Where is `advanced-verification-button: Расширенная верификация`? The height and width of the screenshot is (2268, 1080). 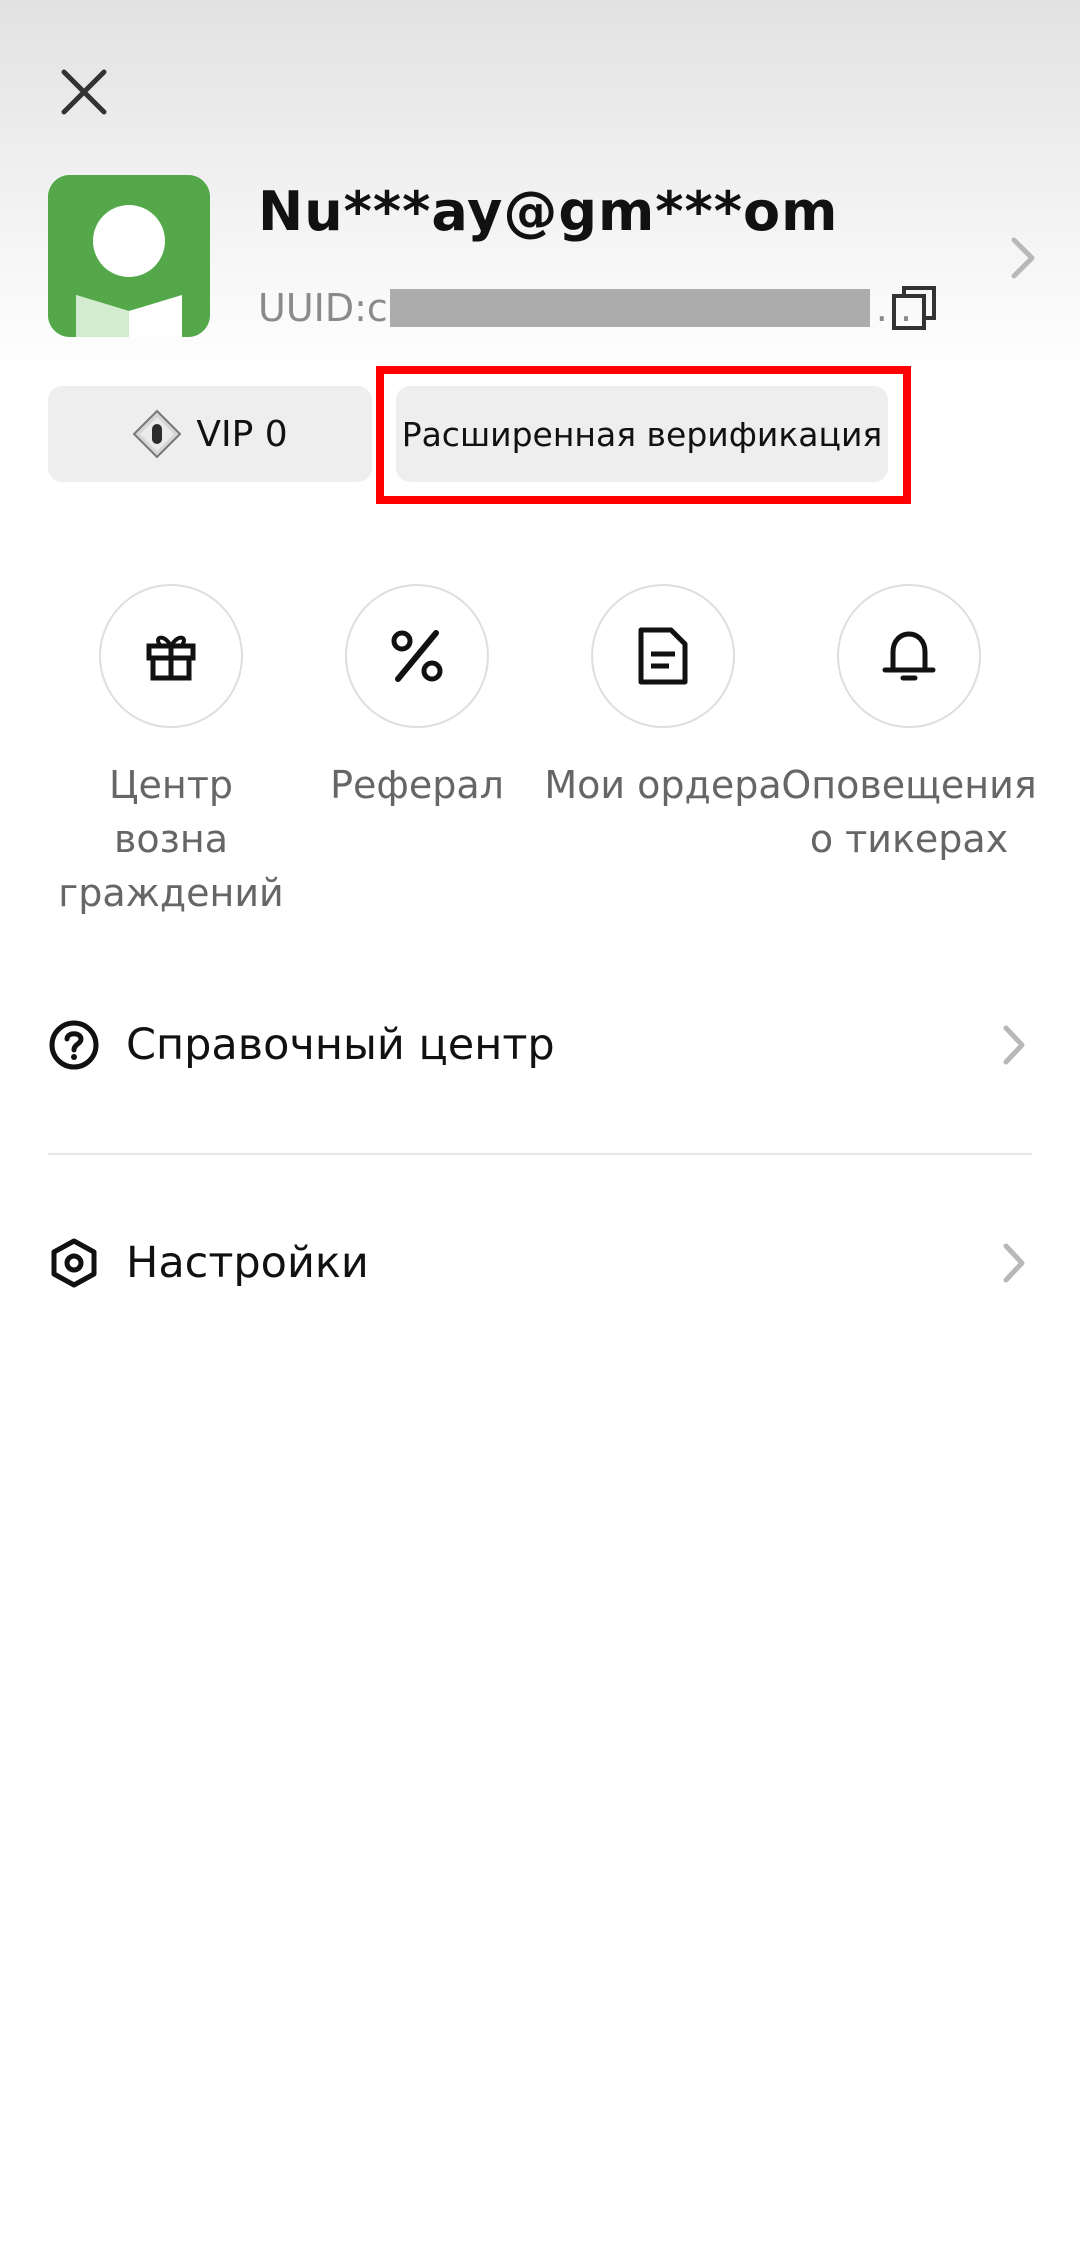
advanced-verification-button: Расширенная верификация is located at coordinates (642, 434).